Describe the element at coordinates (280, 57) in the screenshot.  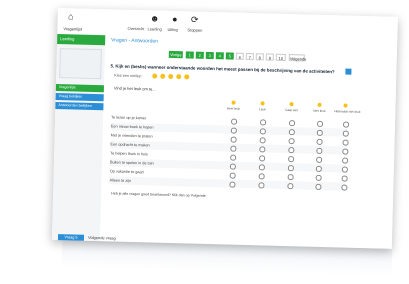
I see `pager-page-button: 10` at that location.